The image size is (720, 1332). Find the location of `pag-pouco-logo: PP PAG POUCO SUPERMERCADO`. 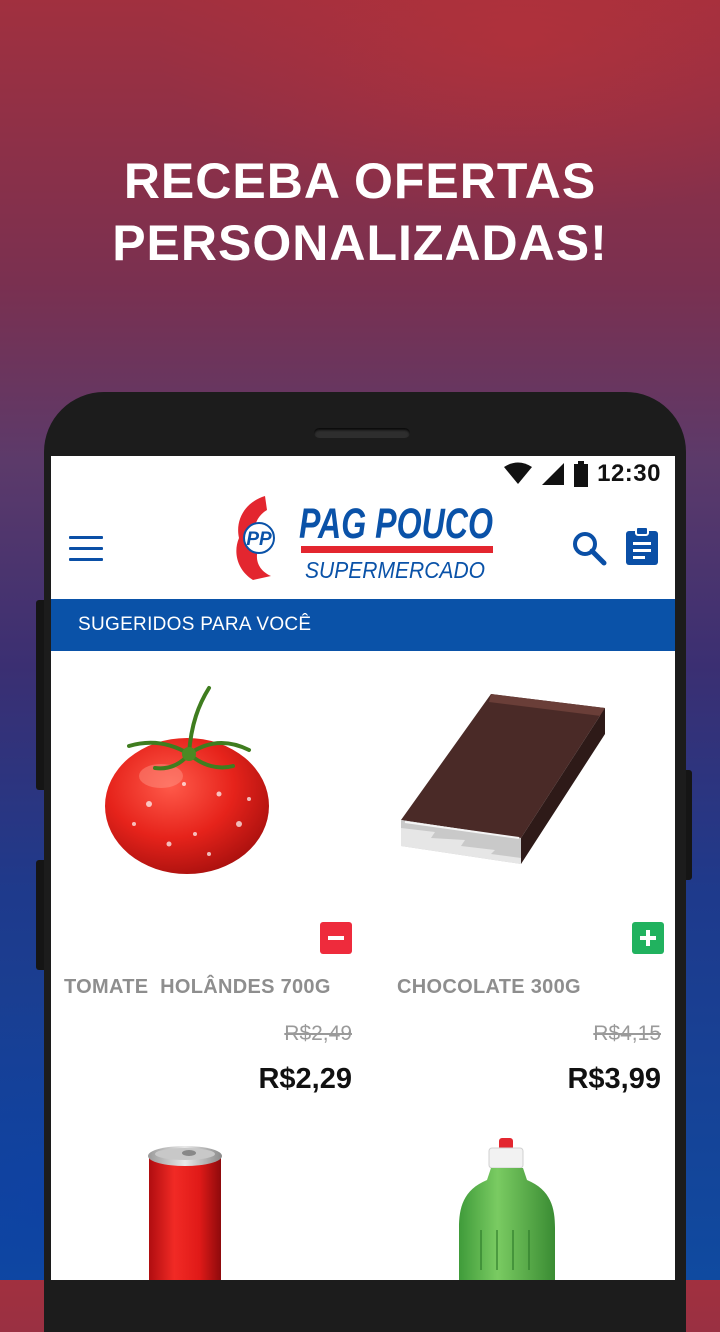

pag-pouco-logo: PP PAG POUCO SUPERMERCADO is located at coordinates (364, 539).